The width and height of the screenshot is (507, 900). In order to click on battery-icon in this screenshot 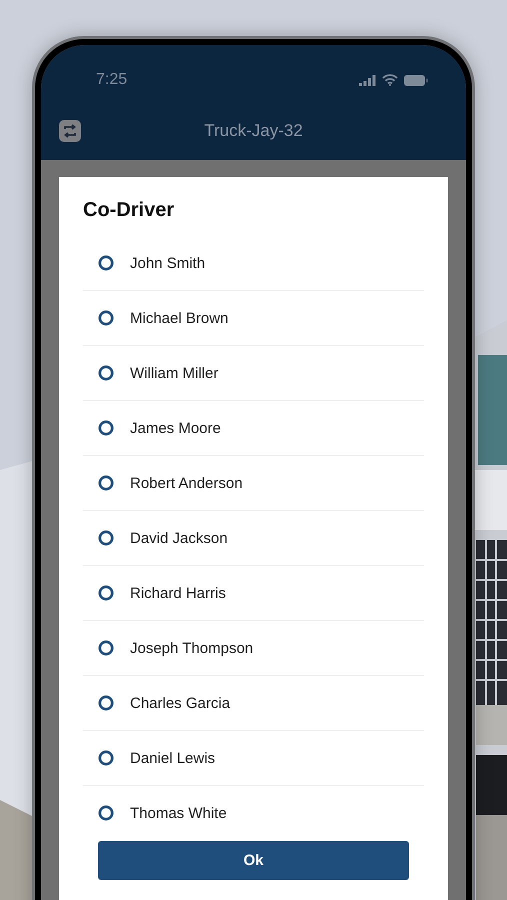, I will do `click(416, 80)`.